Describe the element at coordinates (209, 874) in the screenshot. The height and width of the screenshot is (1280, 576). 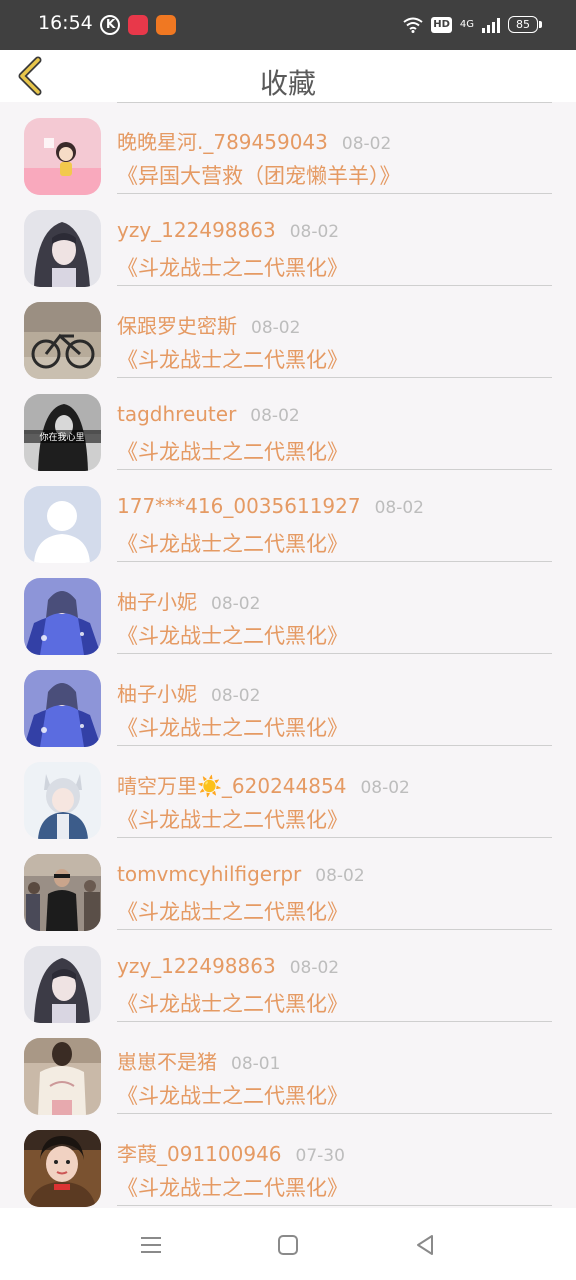
I see `username: tomvmcyhilfigerpr` at that location.